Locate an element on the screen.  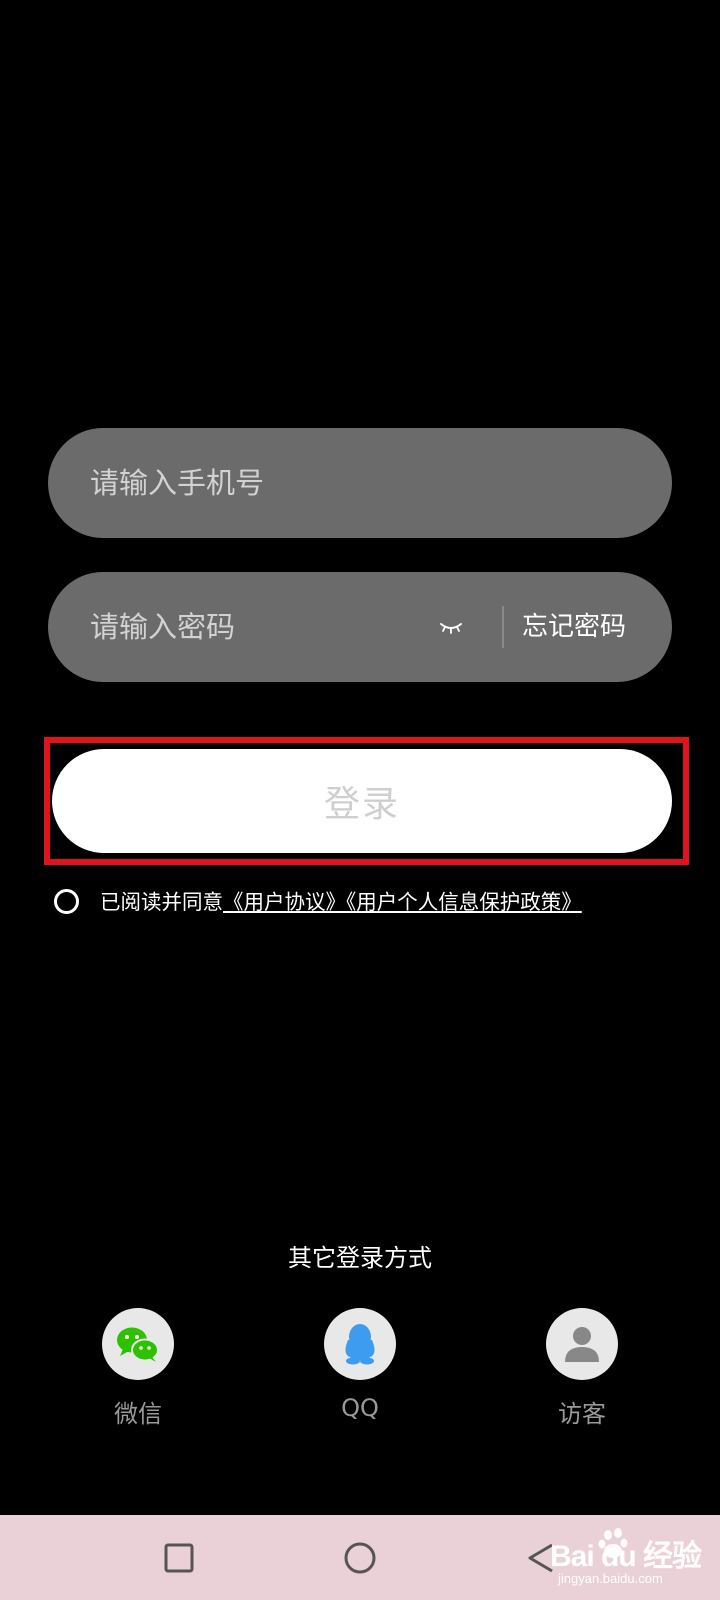
wechat-icon is located at coordinates (138, 1344).